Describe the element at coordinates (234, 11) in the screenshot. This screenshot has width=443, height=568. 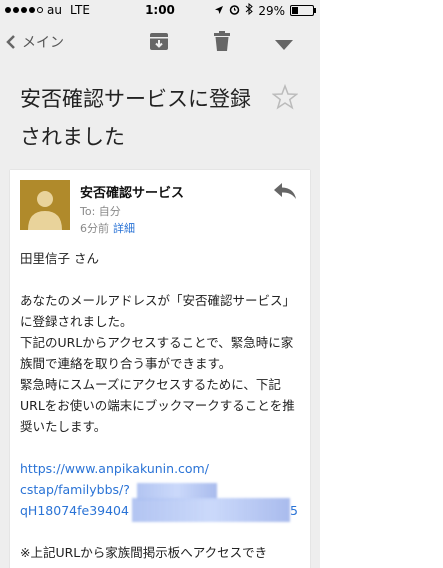
I see `alarm-icon` at that location.